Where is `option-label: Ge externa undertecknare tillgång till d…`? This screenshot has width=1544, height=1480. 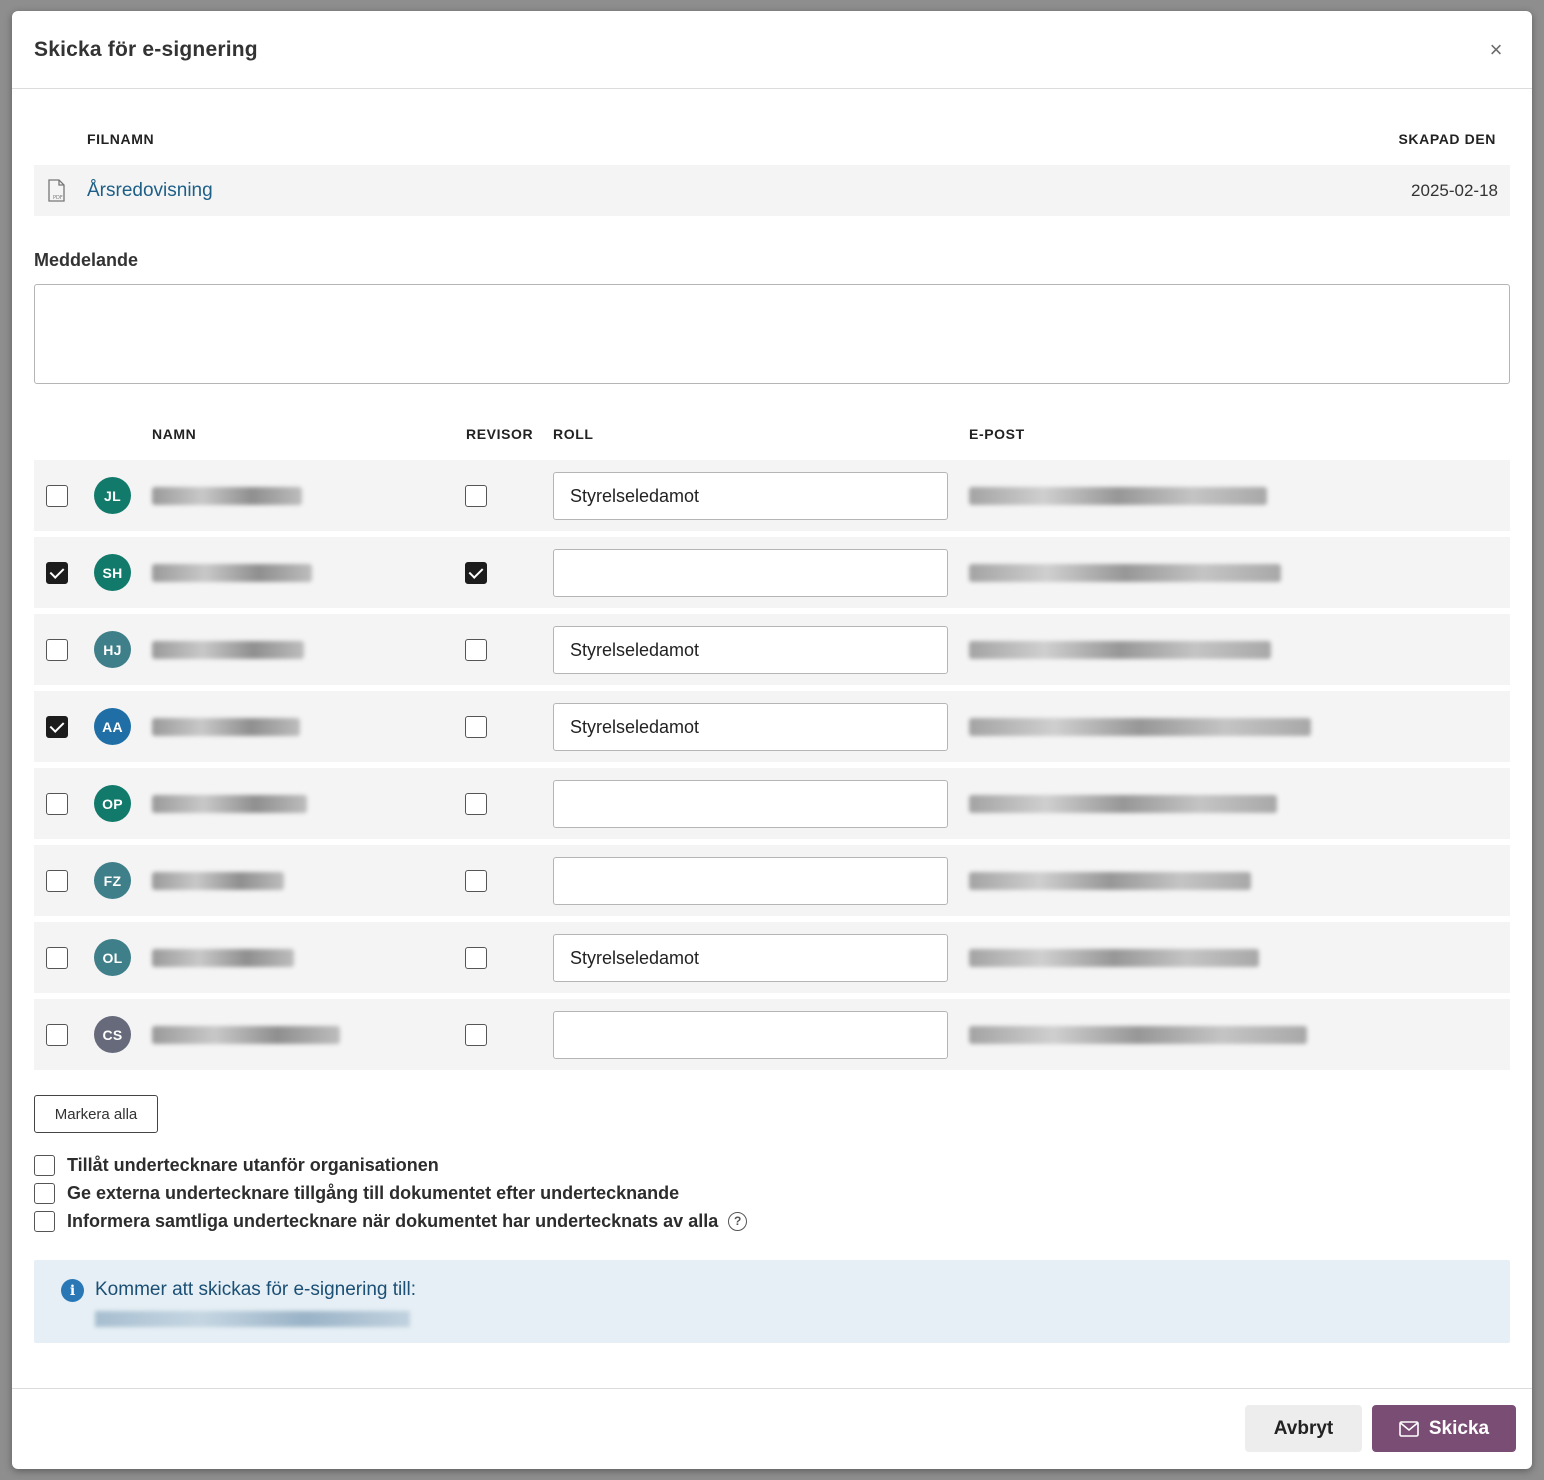 option-label: Ge externa undertecknare tillgång till d… is located at coordinates (373, 1192).